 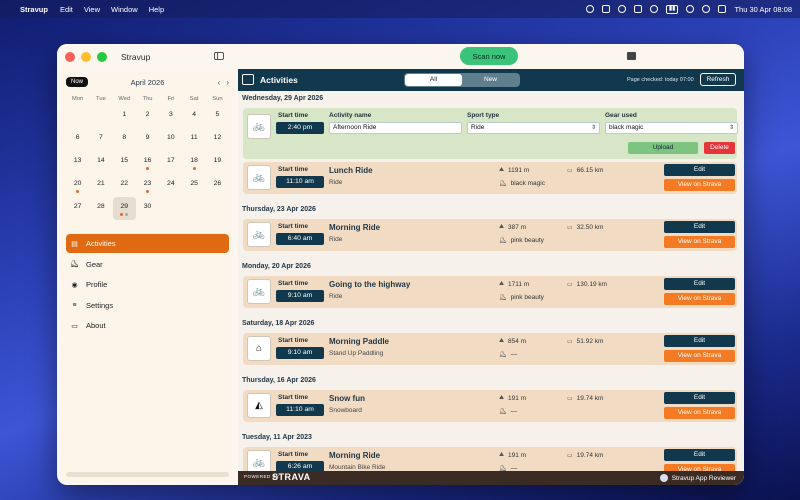 What do you see at coordinates (74, 305) in the screenshot?
I see `sliders-icon: ≡` at bounding box center [74, 305].